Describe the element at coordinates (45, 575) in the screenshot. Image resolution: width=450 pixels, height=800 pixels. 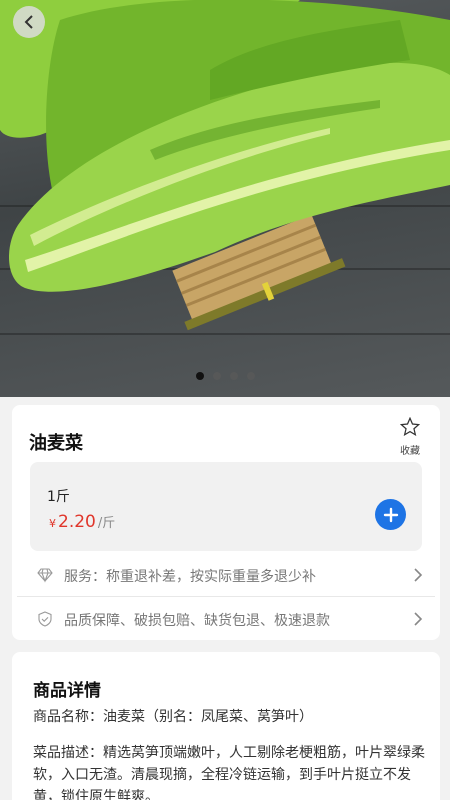
I see `diamond-icon` at that location.